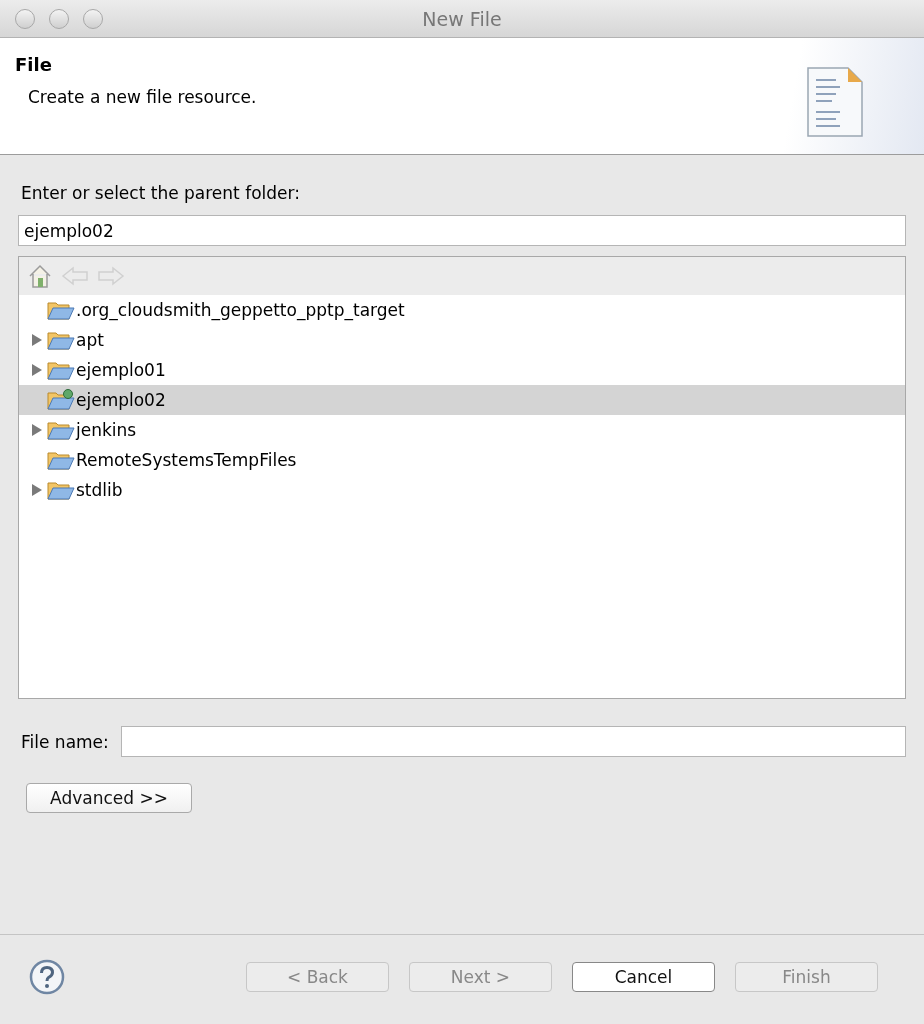 This screenshot has width=924, height=1024. Describe the element at coordinates (75, 276) in the screenshot. I see `back-arrow-icon` at that location.